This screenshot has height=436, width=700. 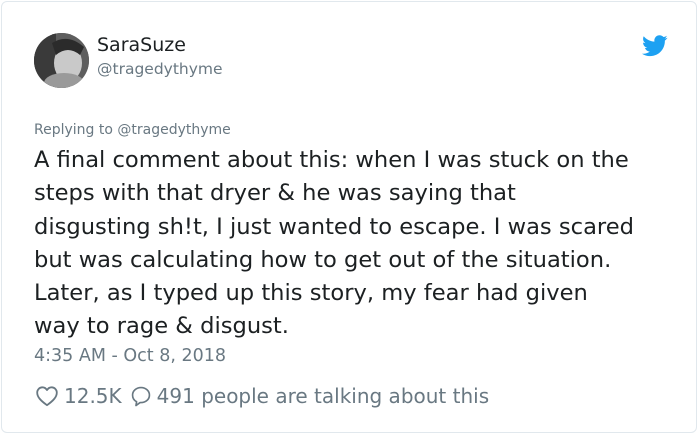 What do you see at coordinates (130, 356) in the screenshot?
I see `tweet-timestamp: 4:35 AM - Oct 8, 2018` at bounding box center [130, 356].